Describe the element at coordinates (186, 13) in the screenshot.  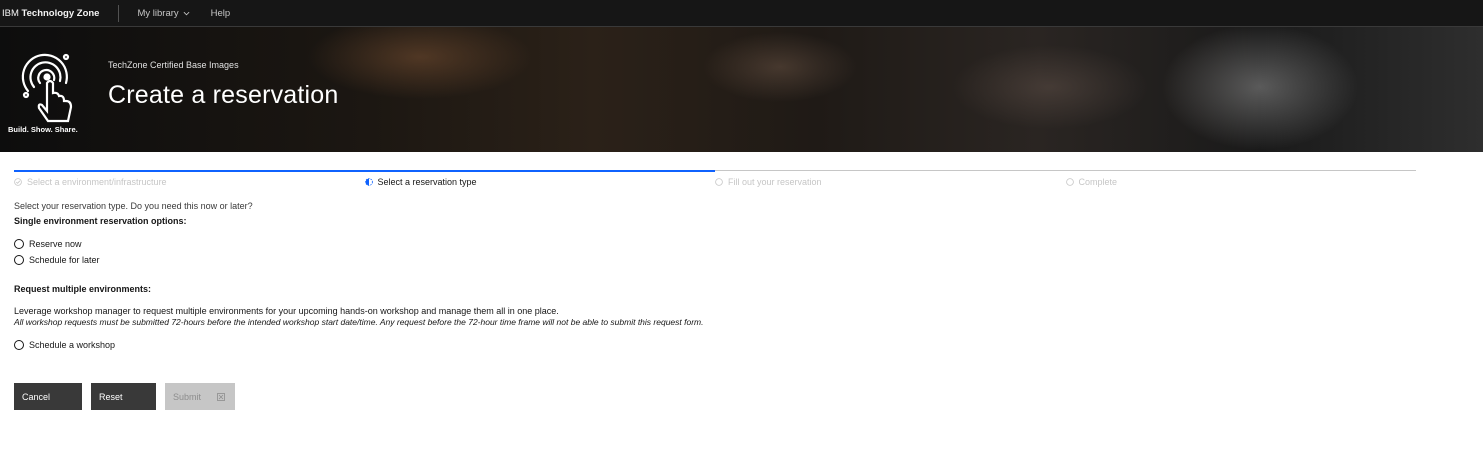
I see `chevron-down-icon` at that location.